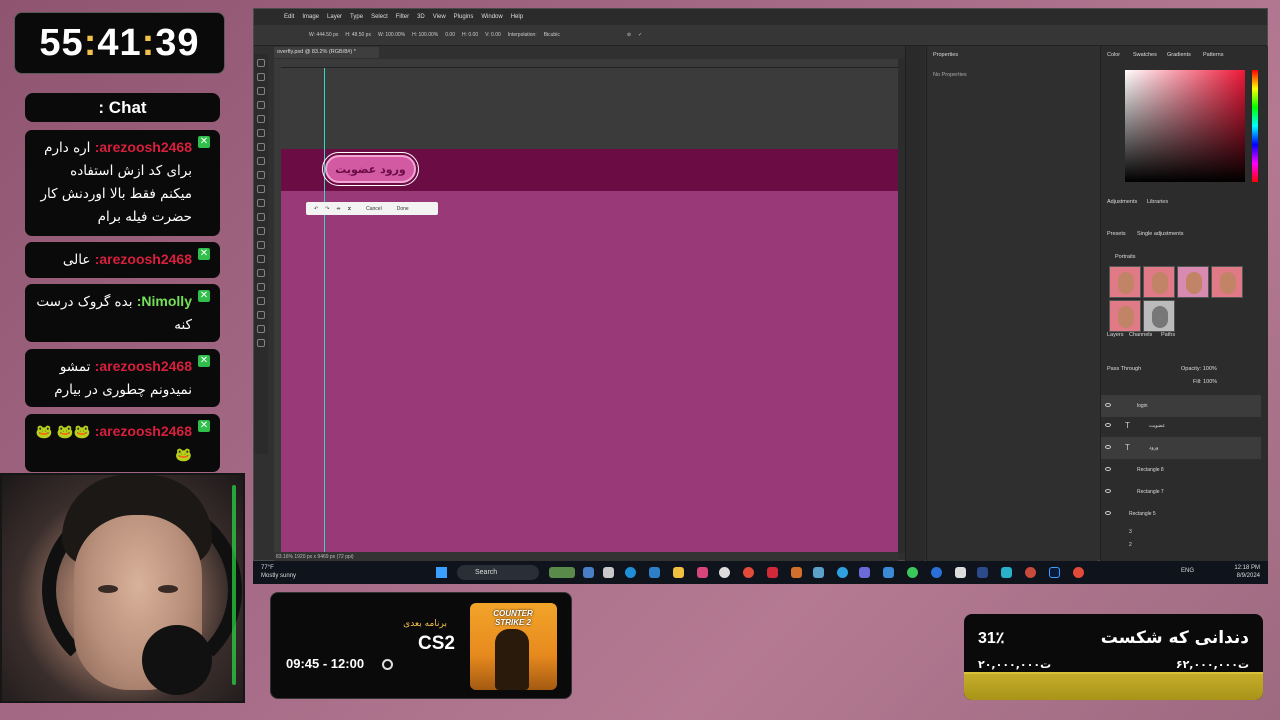 This screenshot has height=720, width=1280. I want to click on menu-help: Help, so click(517, 17).